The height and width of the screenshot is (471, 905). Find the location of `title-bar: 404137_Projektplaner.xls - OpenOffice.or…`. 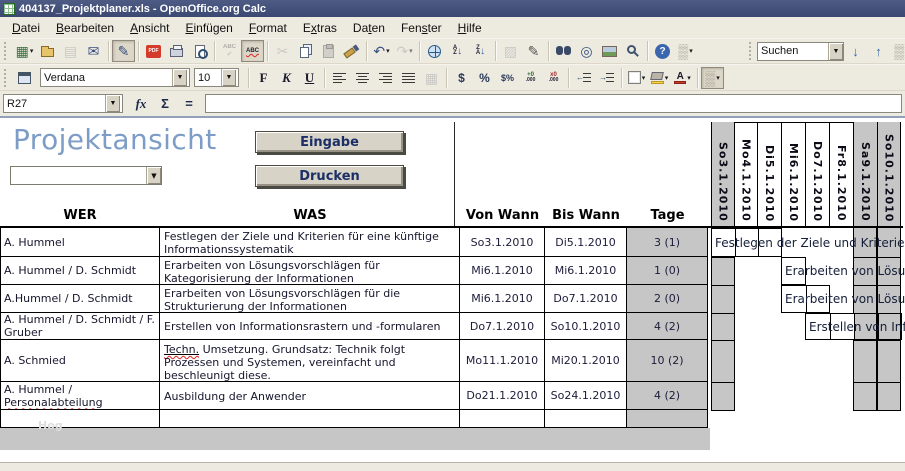

title-bar: 404137_Projektplaner.xls - OpenOffice.or… is located at coordinates (452, 8).